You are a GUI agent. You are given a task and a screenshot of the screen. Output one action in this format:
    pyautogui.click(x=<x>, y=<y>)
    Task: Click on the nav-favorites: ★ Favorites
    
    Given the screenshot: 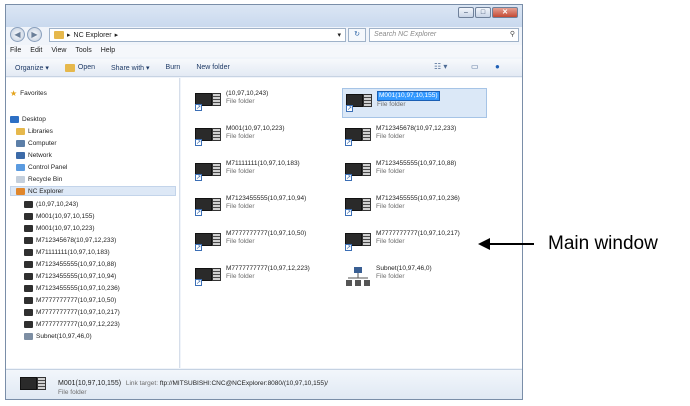 What is the action you would take?
    pyautogui.click(x=28, y=93)
    